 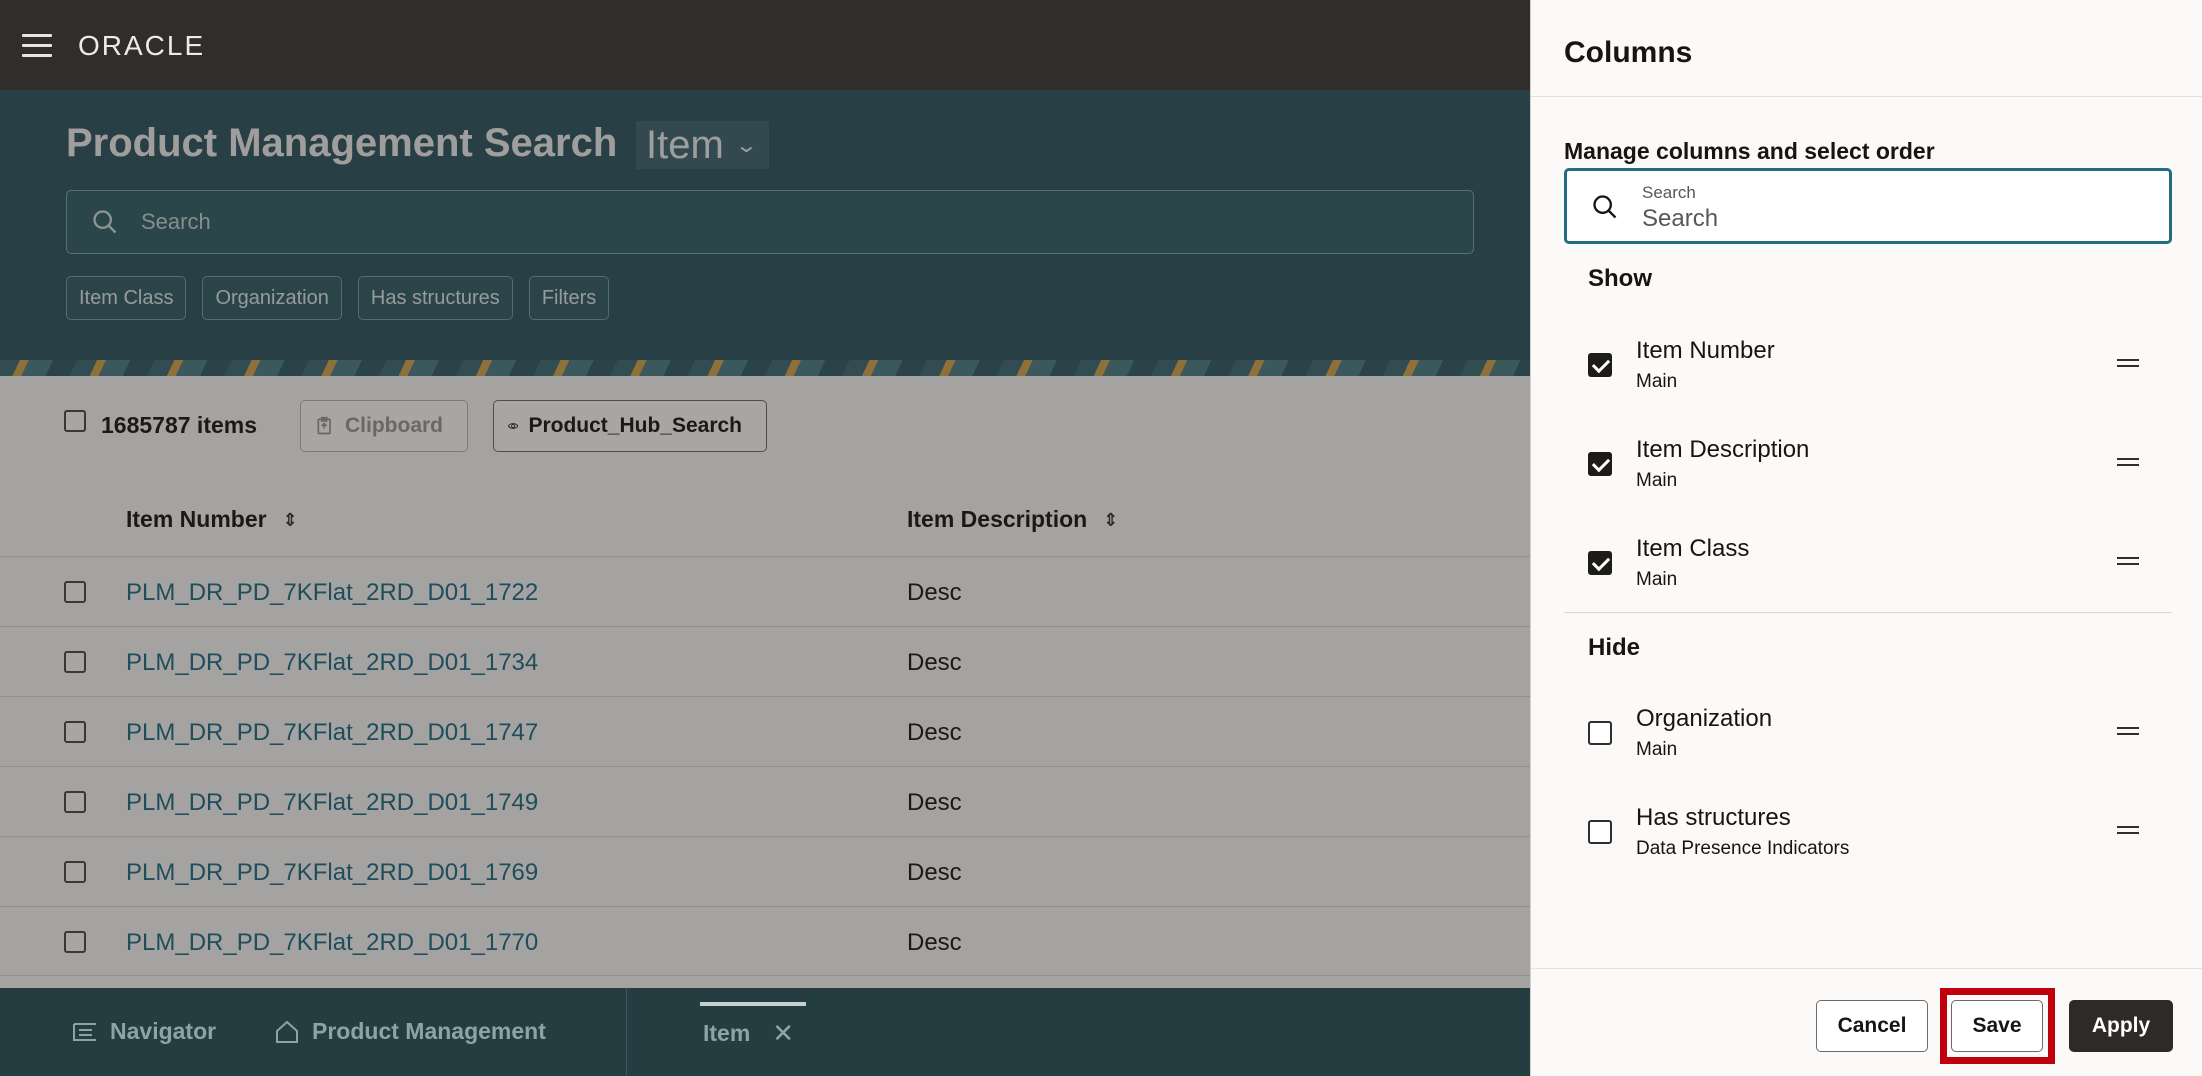 I want to click on close-icon: ✕, so click(x=783, y=1033).